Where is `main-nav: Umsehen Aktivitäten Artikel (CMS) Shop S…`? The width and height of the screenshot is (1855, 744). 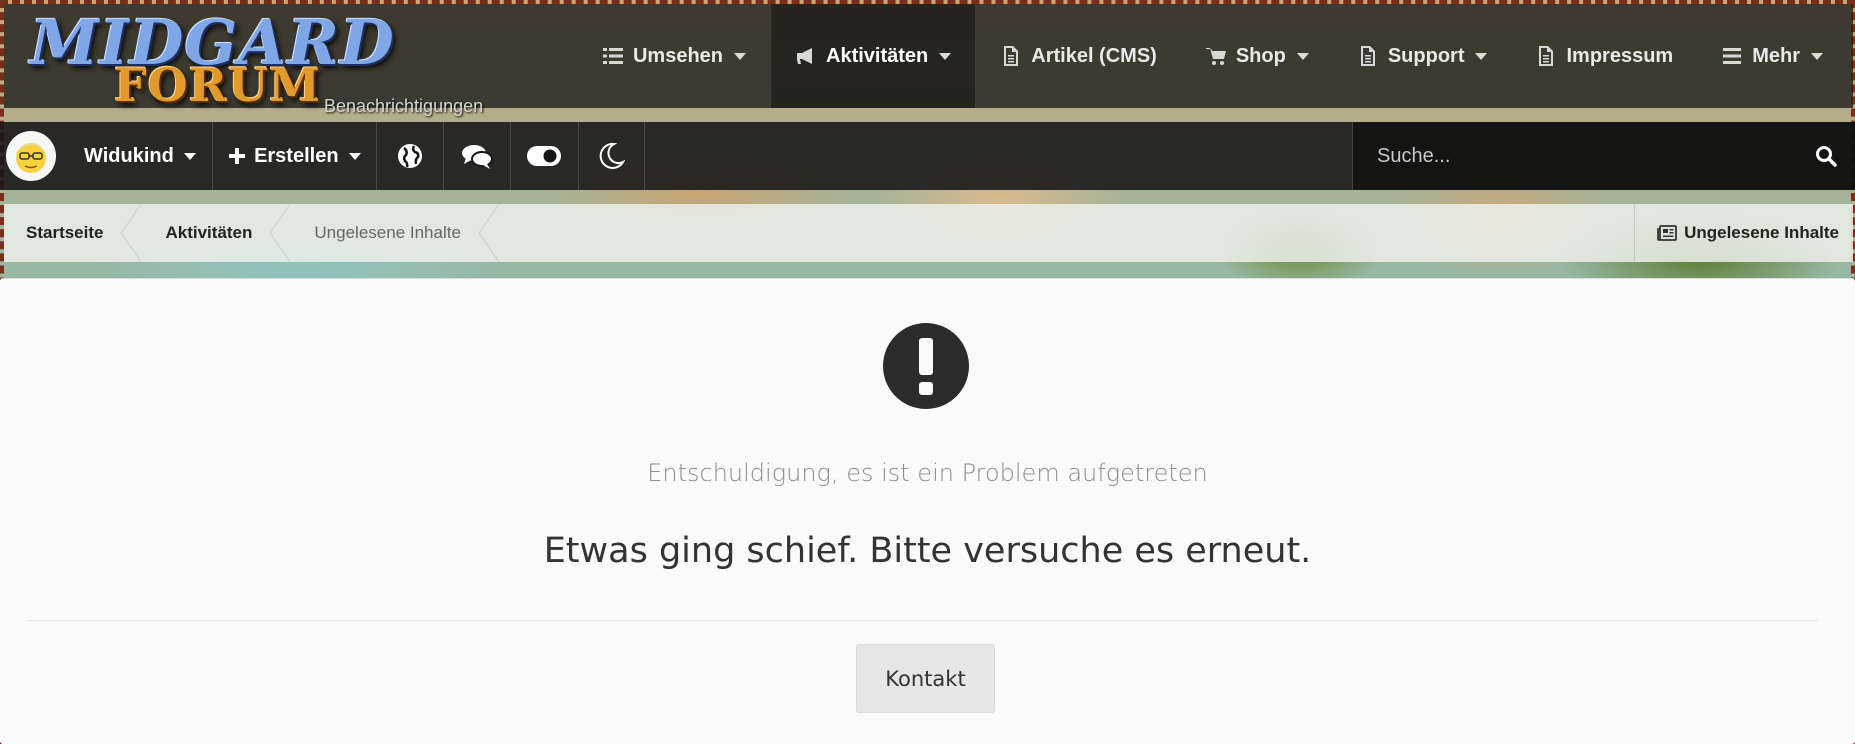 main-nav: Umsehen Aktivitäten Artikel (CMS) Shop S… is located at coordinates (1212, 56).